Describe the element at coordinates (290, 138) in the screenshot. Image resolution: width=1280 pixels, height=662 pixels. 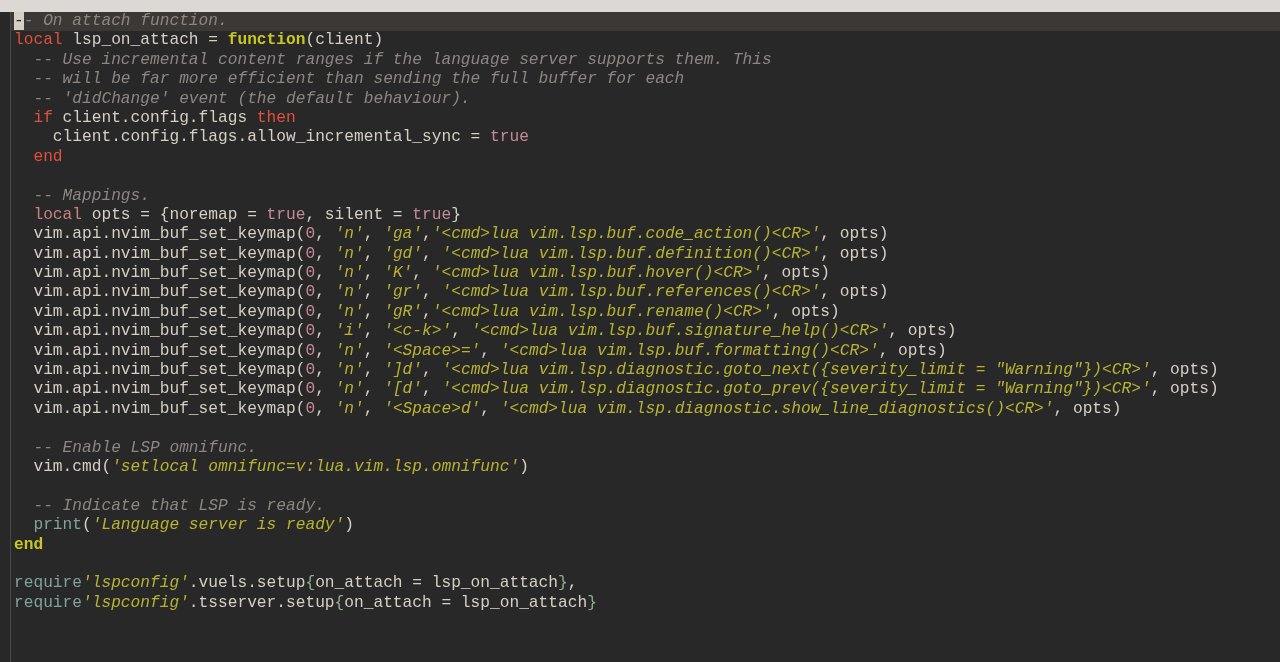
I see `code-line: client.config.flags.allow_incremental_sync = true` at that location.